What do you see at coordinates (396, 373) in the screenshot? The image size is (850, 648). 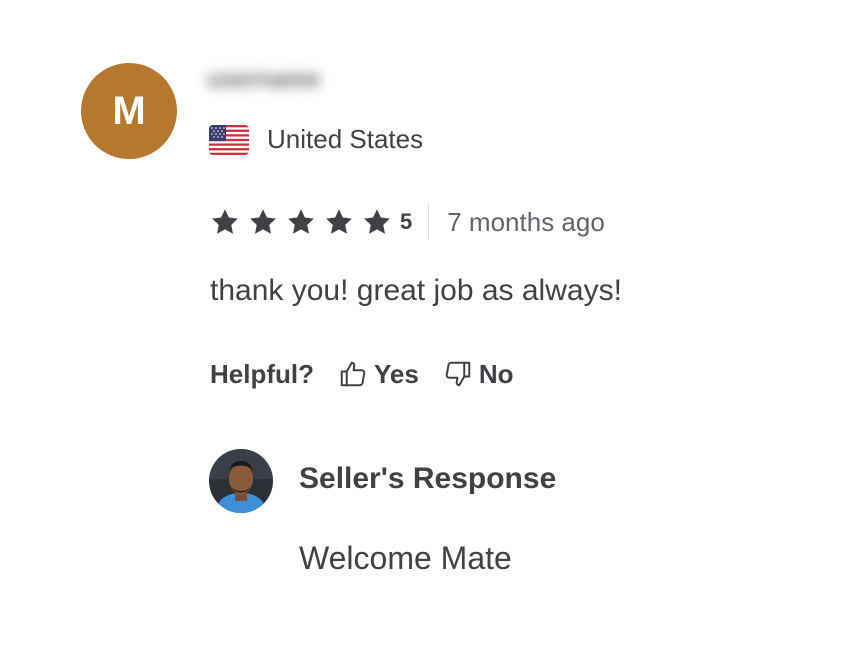 I see `helpful-yes-label: Yes` at bounding box center [396, 373].